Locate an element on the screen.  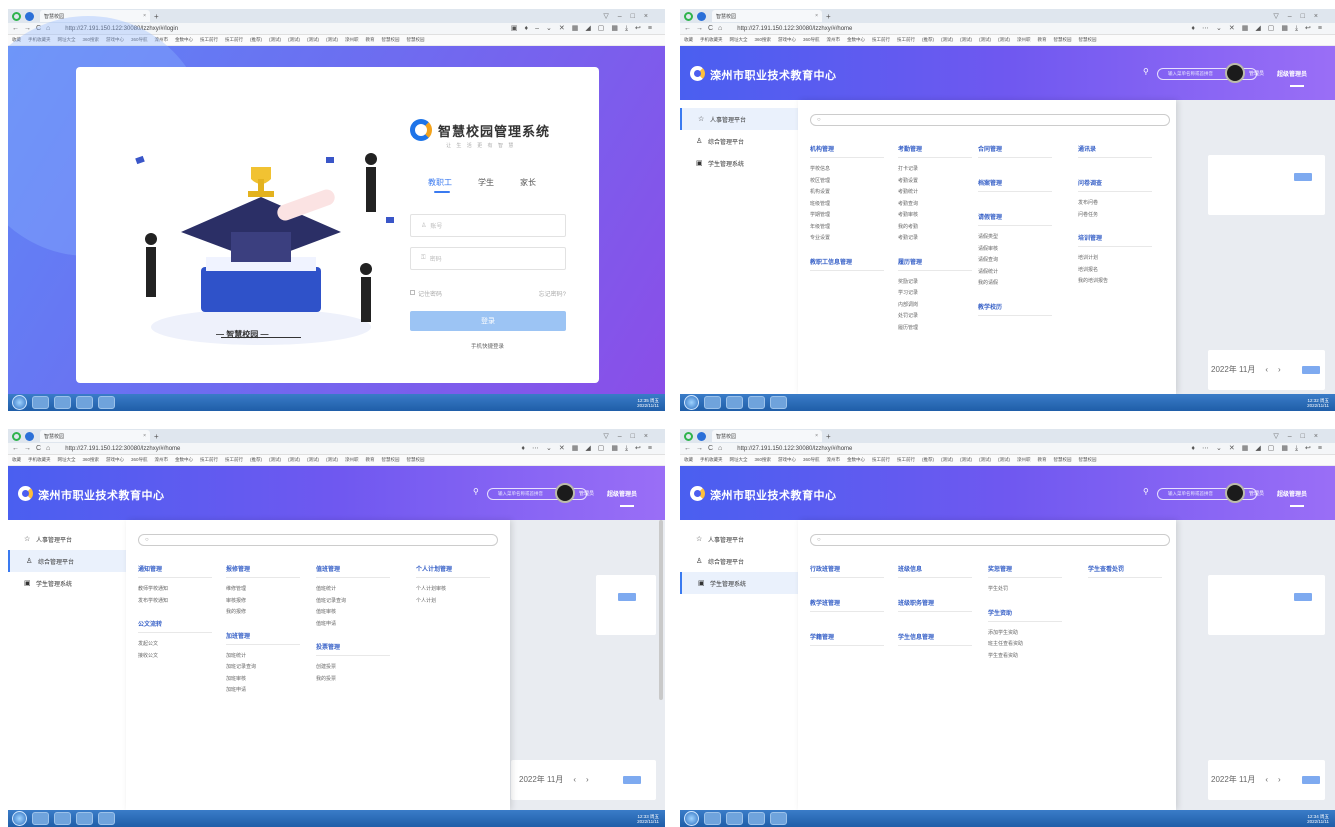
menu-item: 奖励记录 is located at coordinates (935, 283).